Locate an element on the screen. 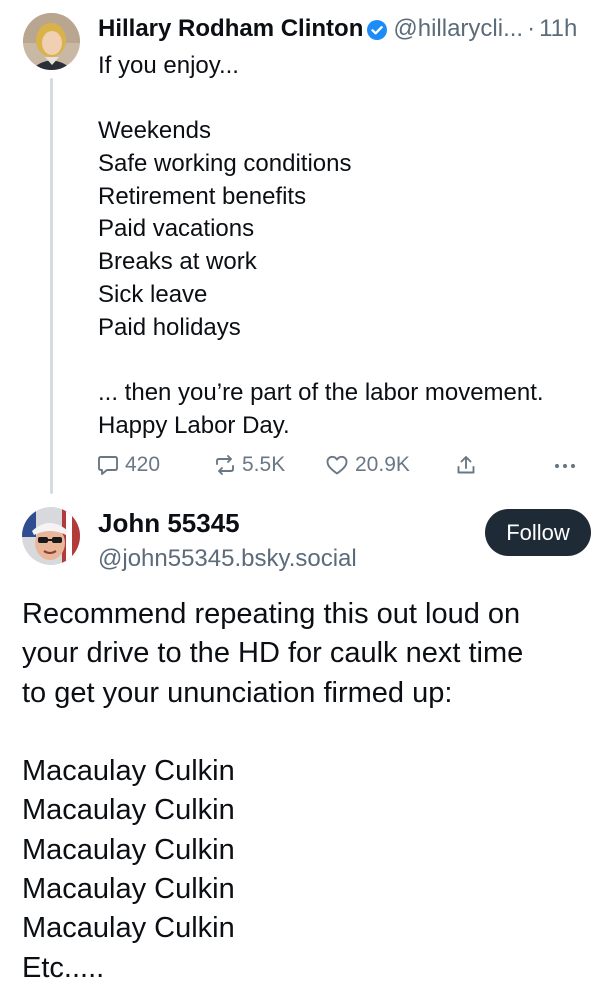 The width and height of the screenshot is (613, 1000). repost-count: 5.5K is located at coordinates (264, 464).